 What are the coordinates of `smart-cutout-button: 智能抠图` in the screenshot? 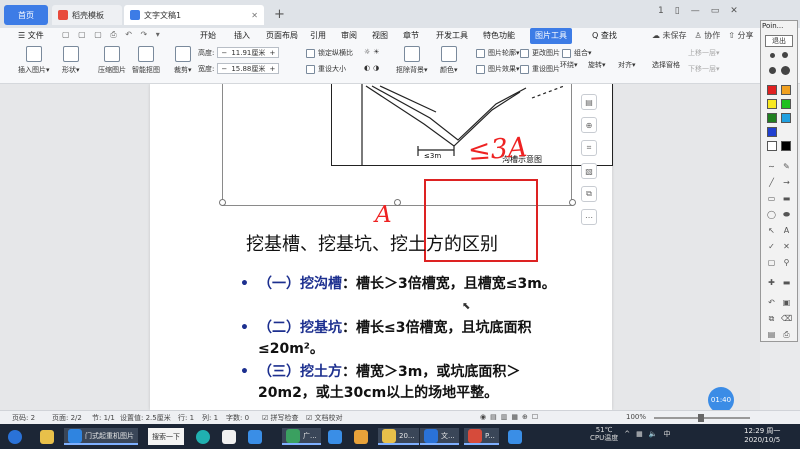 It's located at (146, 60).